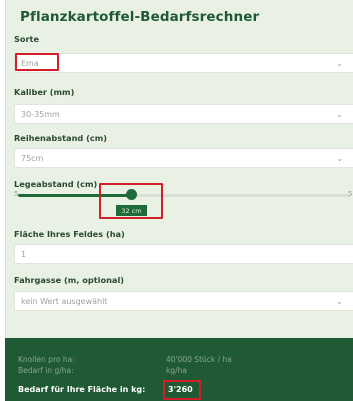  What do you see at coordinates (32, 158) in the screenshot?
I see `reihenabstand-value: 75cm` at bounding box center [32, 158].